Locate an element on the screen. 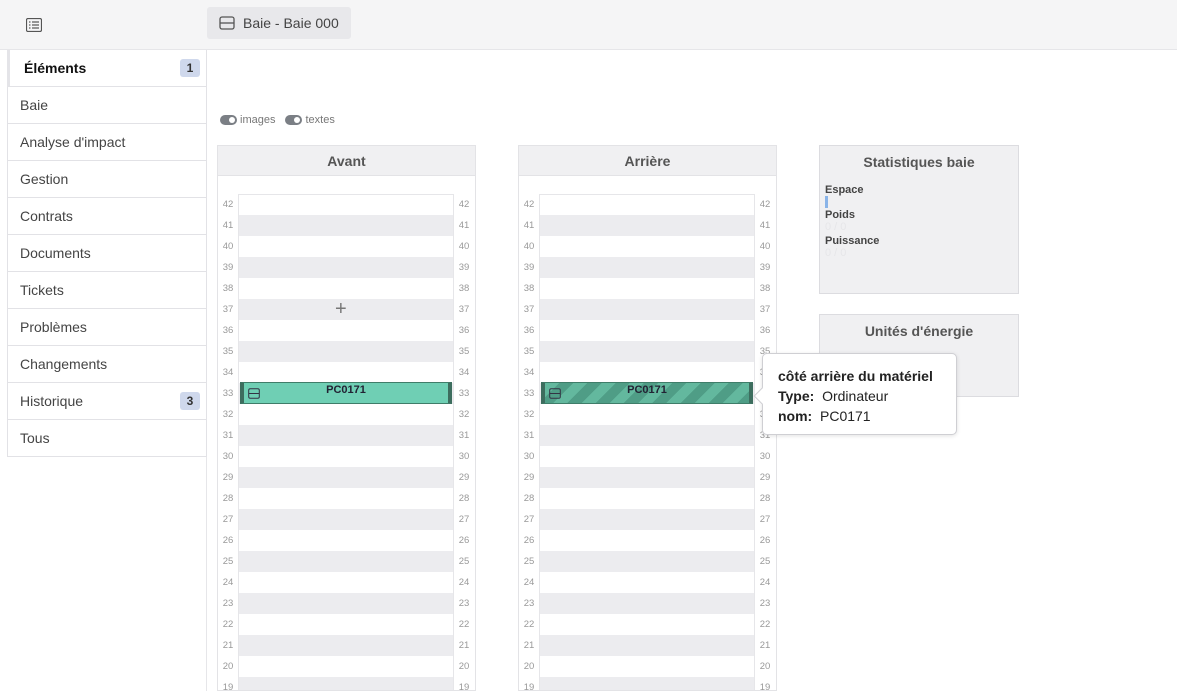 The image size is (1177, 691). add-item-icon: + is located at coordinates (341, 309).